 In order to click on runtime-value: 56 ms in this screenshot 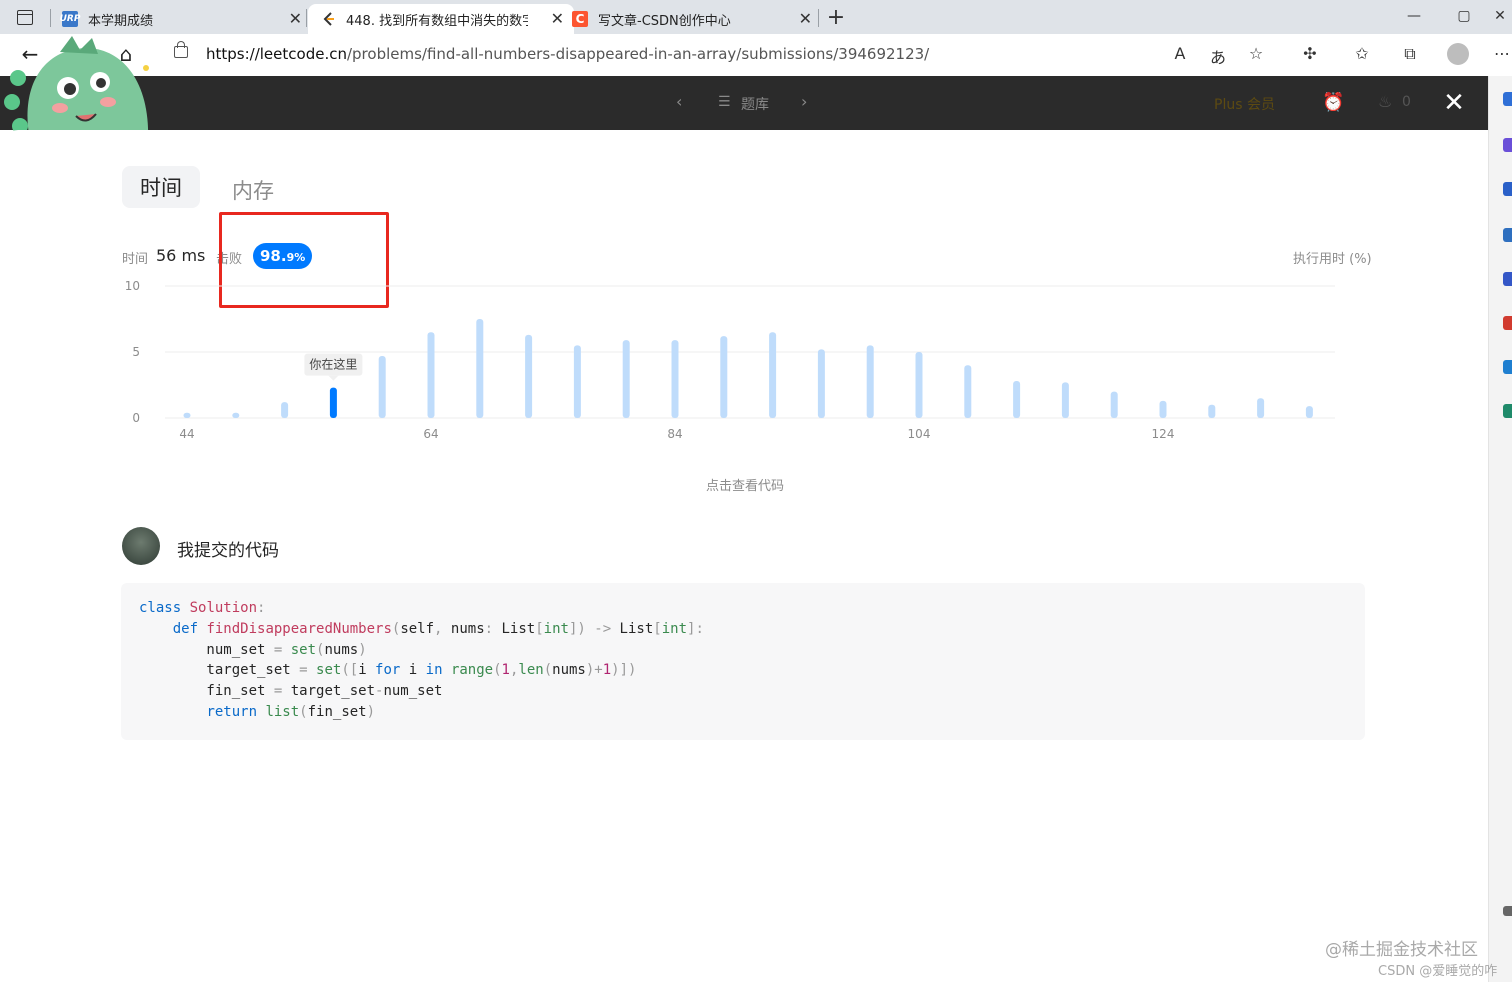, I will do `click(181, 255)`.